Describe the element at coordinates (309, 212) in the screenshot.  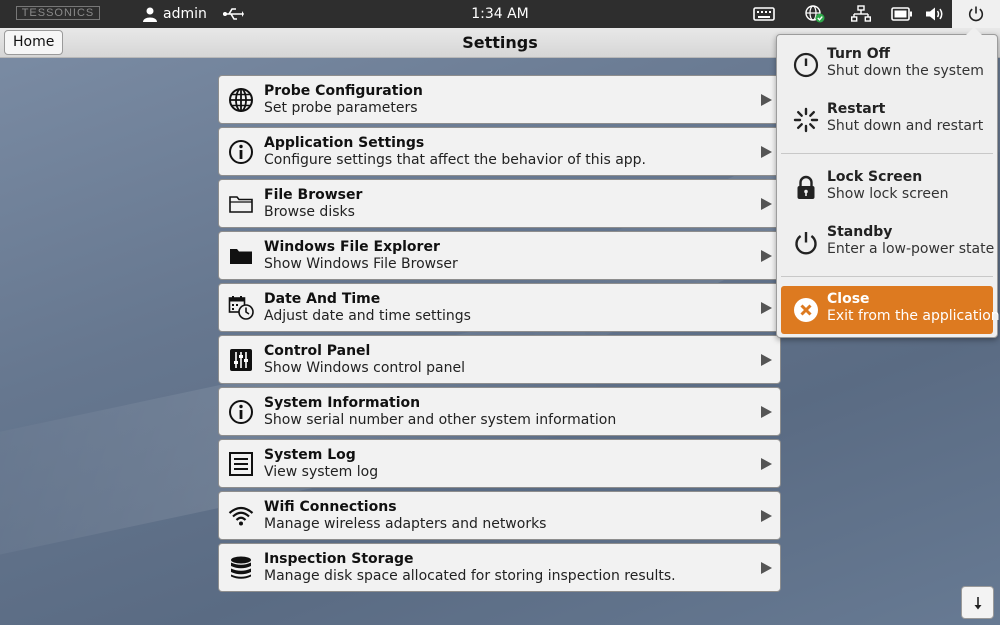
I see `settings-item-subtitle: Browse disks` at that location.